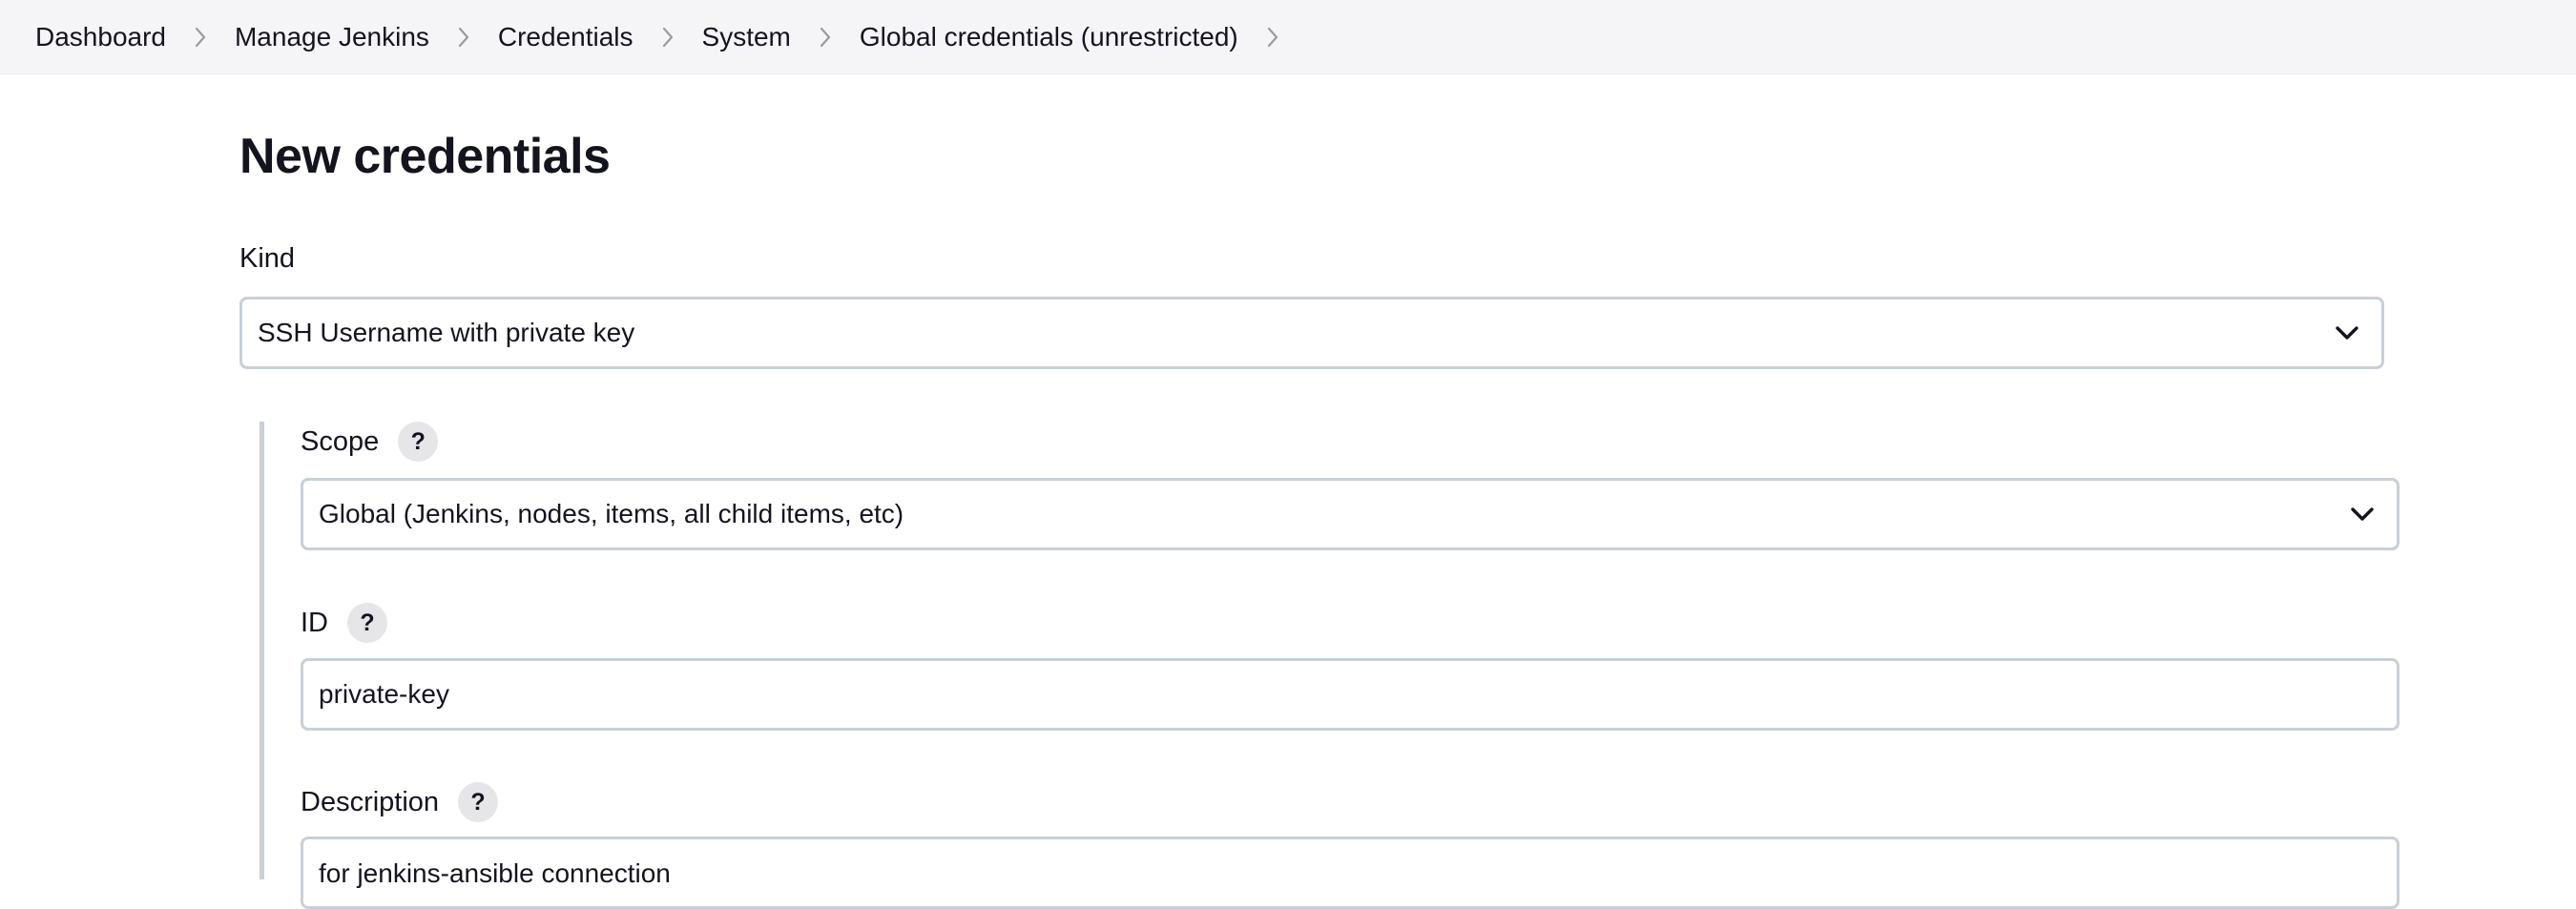  Describe the element at coordinates (100, 37) in the screenshot. I see `breadcrumb-item-dashboard: Dashboard` at that location.